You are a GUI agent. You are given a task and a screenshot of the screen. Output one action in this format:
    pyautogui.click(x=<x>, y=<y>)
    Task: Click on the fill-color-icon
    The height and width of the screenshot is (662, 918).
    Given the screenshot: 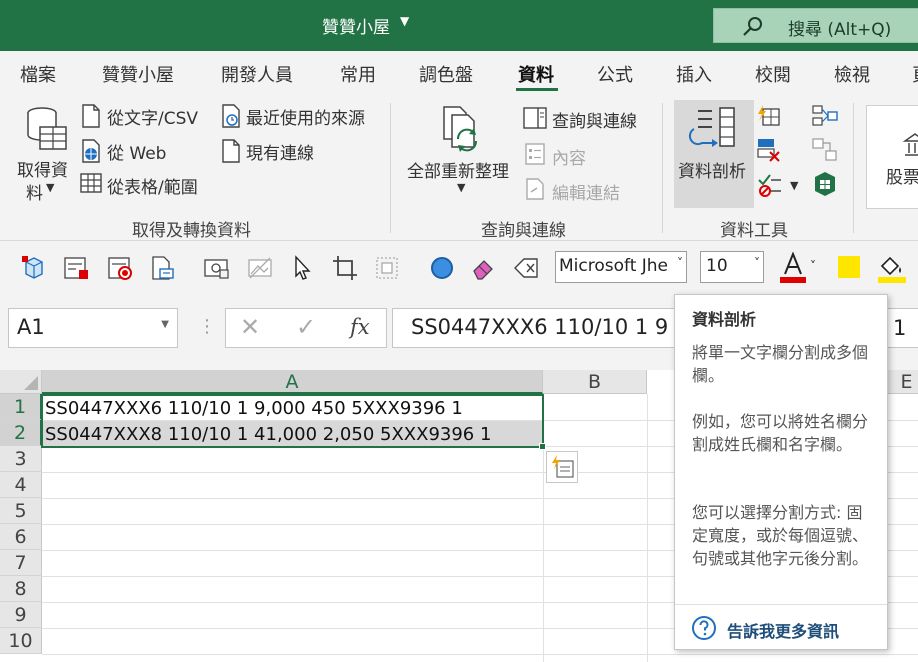 What is the action you would take?
    pyautogui.click(x=892, y=268)
    